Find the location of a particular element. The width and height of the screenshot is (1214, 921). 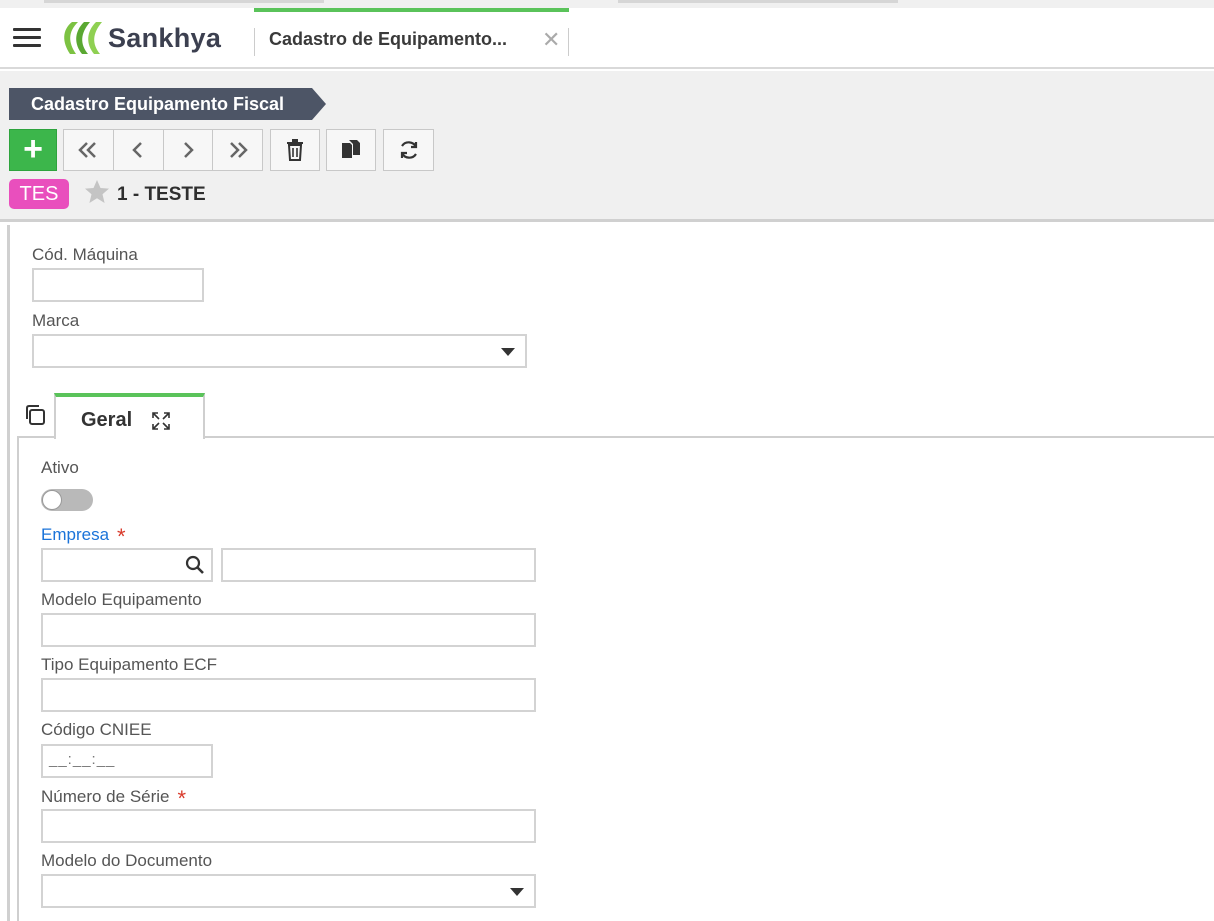

ativo-toggle is located at coordinates (67, 500).